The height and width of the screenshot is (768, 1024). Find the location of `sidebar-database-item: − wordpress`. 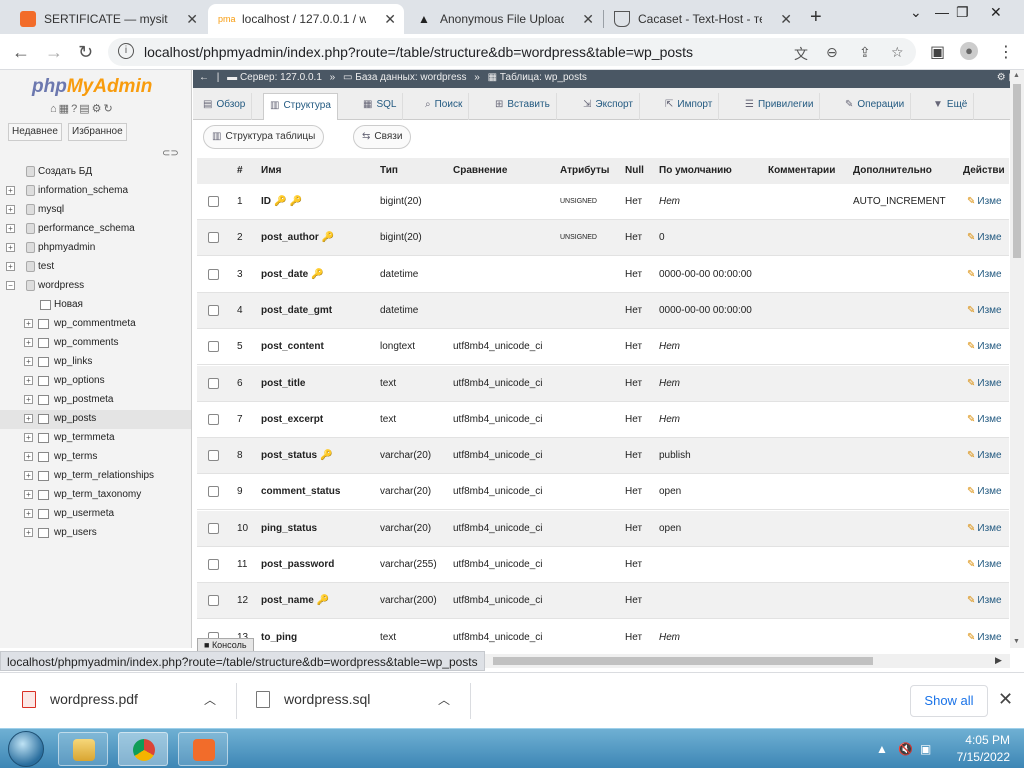

sidebar-database-item: − wordpress is located at coordinates (95, 286).